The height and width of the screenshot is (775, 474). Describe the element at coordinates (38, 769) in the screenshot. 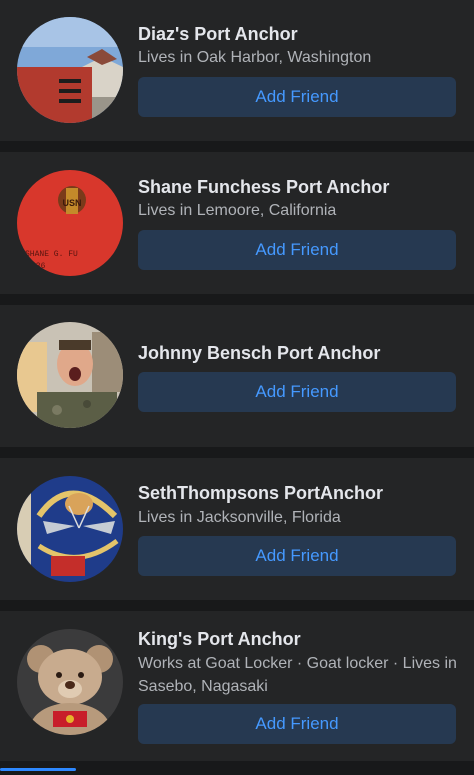

I see `scroll-indicator` at that location.